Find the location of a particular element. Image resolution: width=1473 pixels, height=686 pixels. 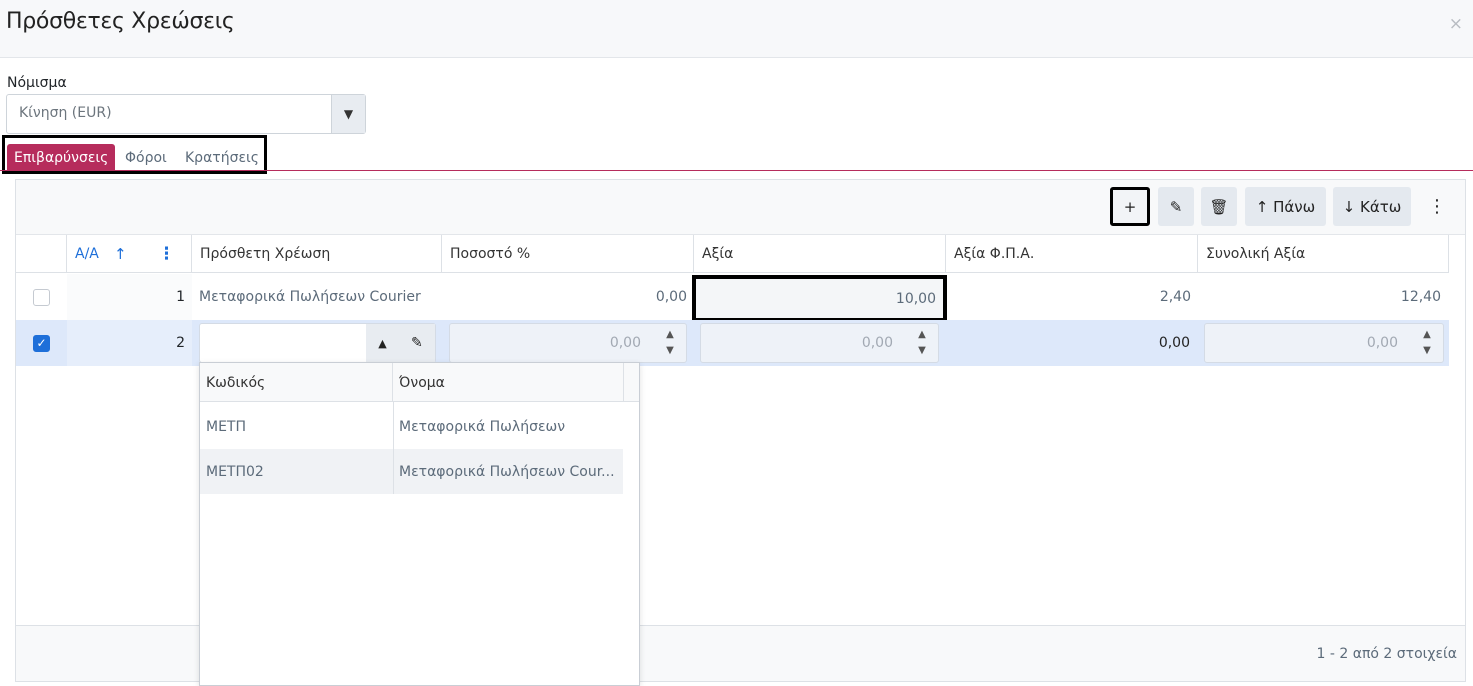

dialog-header: Πρόσθετες Χρεώσεις × is located at coordinates (736, 29).